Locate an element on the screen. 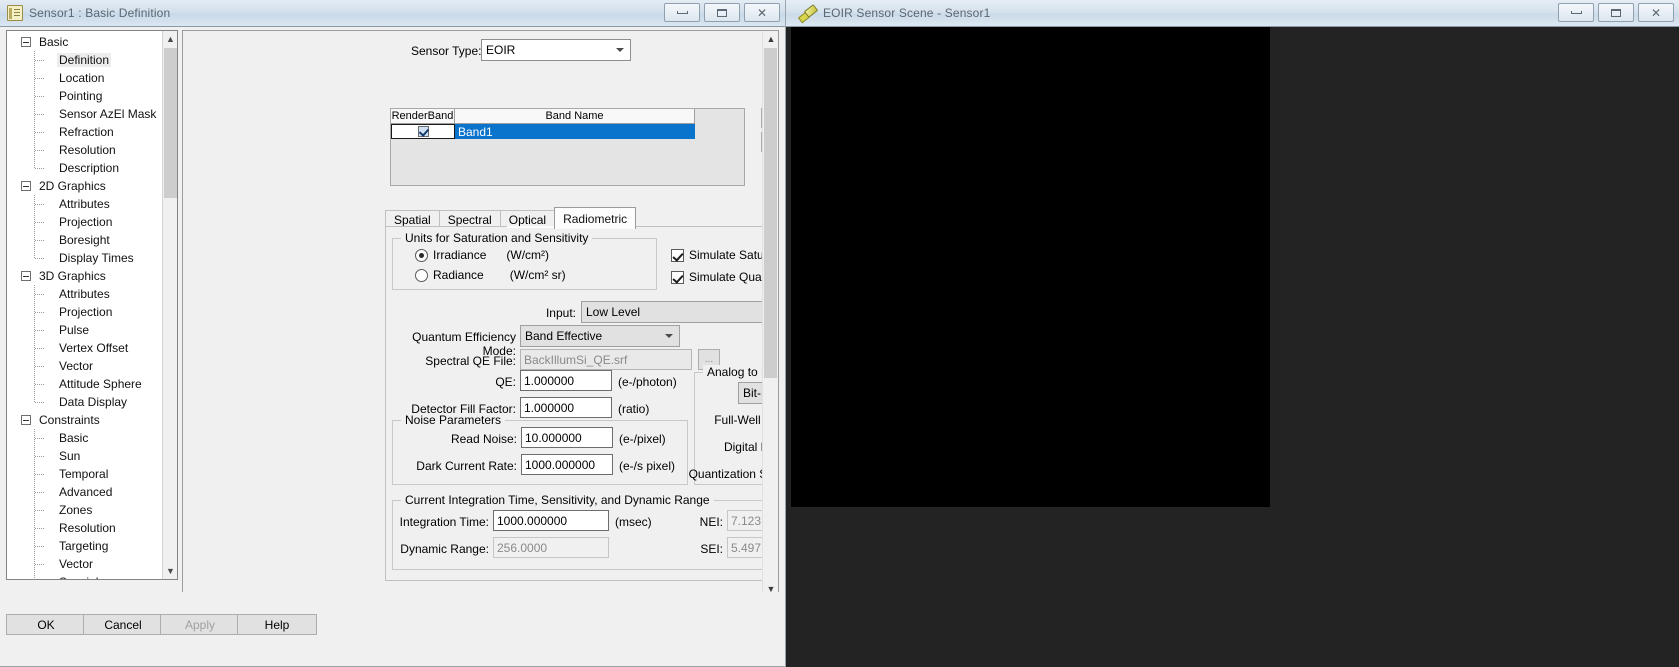 This screenshot has width=1679, height=667. tree-item-definition: Definition is located at coordinates (84, 60).